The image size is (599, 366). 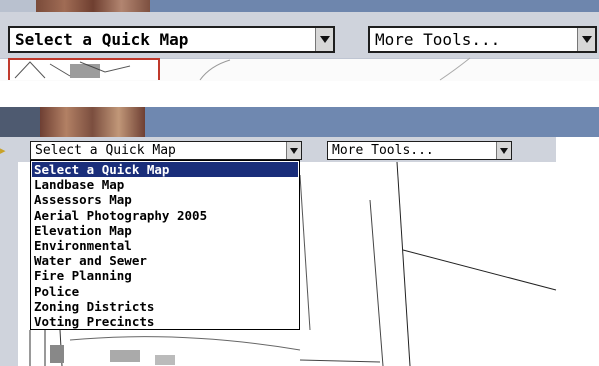 What do you see at coordinates (165, 199) in the screenshot?
I see `dropdown-option: Assessors Map` at bounding box center [165, 199].